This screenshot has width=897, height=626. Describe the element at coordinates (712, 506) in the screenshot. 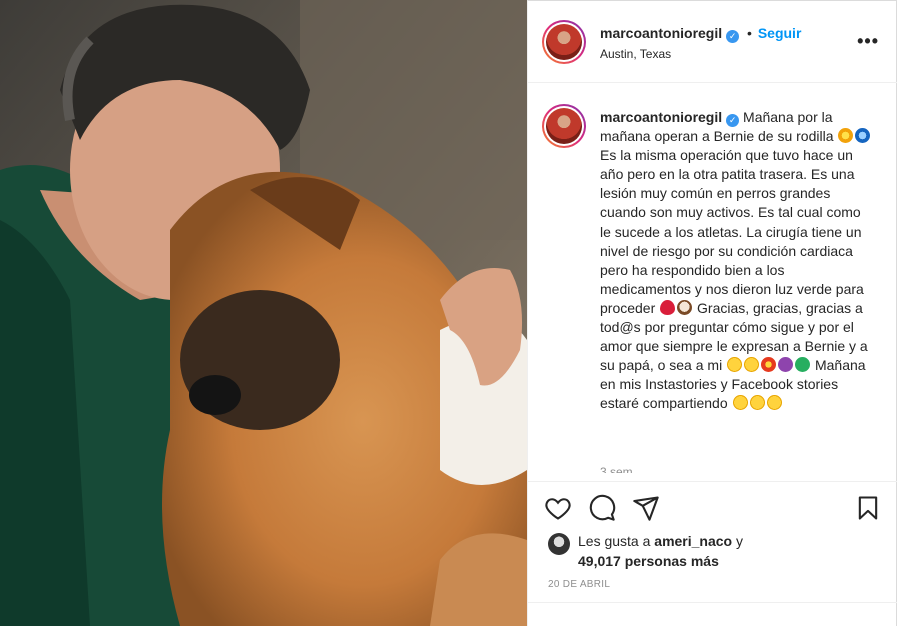

I see `action-bar` at that location.